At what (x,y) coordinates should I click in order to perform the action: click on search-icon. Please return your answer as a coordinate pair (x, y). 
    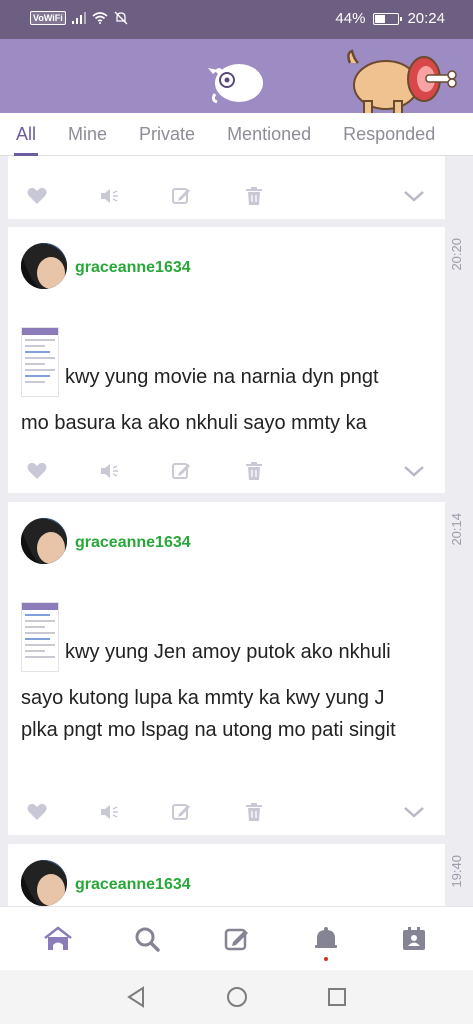
    Looking at the image, I should click on (147, 939).